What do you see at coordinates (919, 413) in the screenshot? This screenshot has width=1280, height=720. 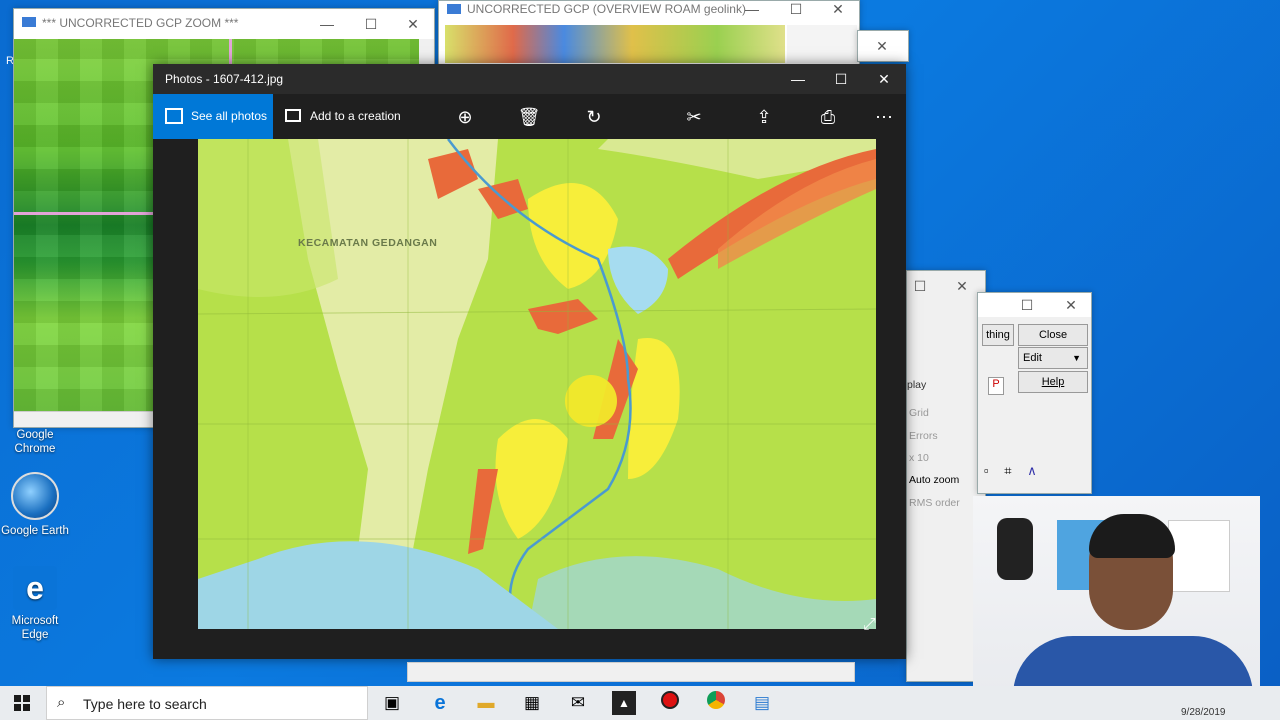 I see `grid-option: Grid` at bounding box center [919, 413].